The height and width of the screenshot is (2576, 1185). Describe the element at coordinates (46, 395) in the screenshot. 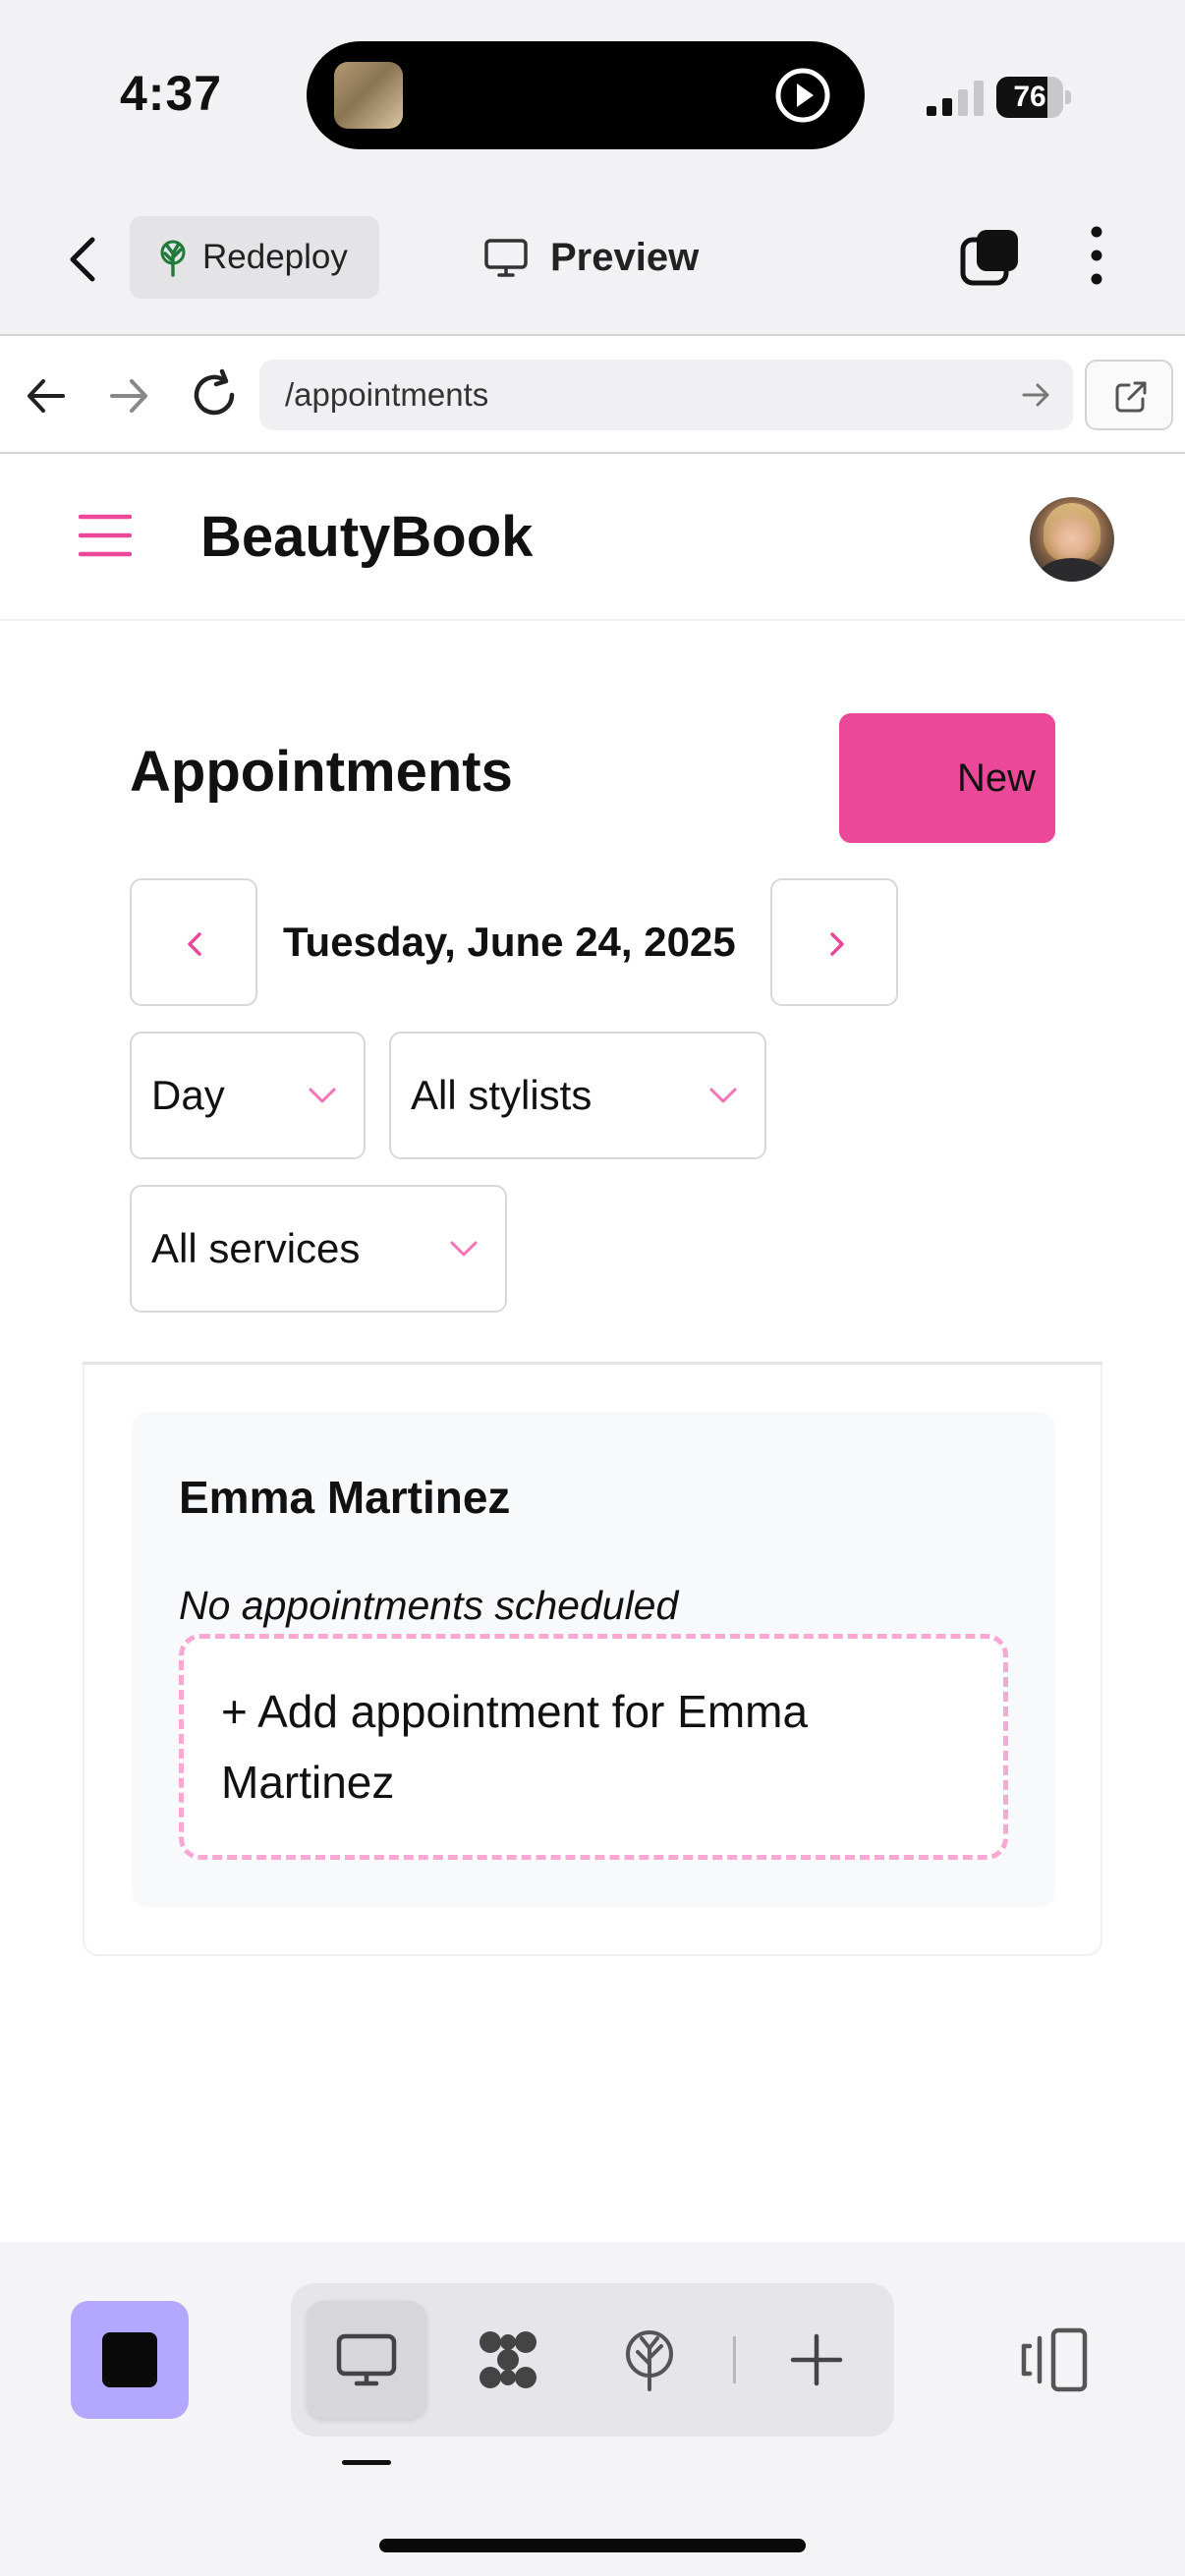

I see `arrow-left-icon` at that location.